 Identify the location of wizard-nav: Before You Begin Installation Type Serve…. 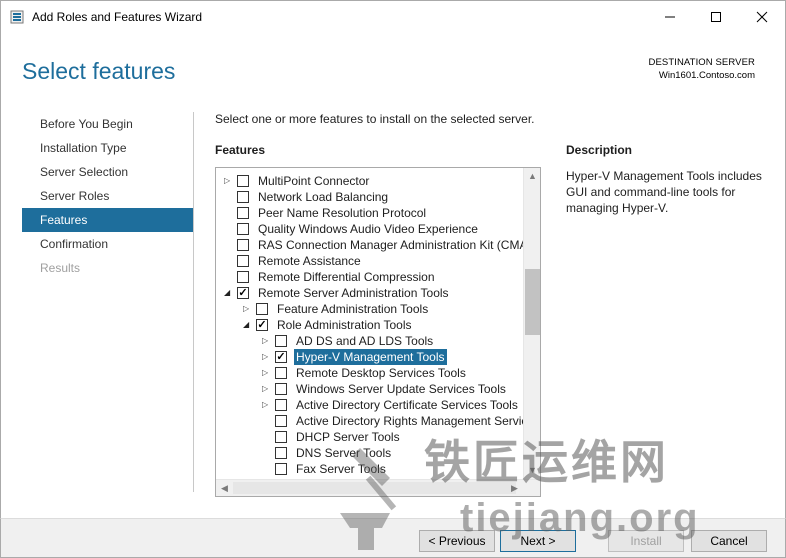
(107, 196).